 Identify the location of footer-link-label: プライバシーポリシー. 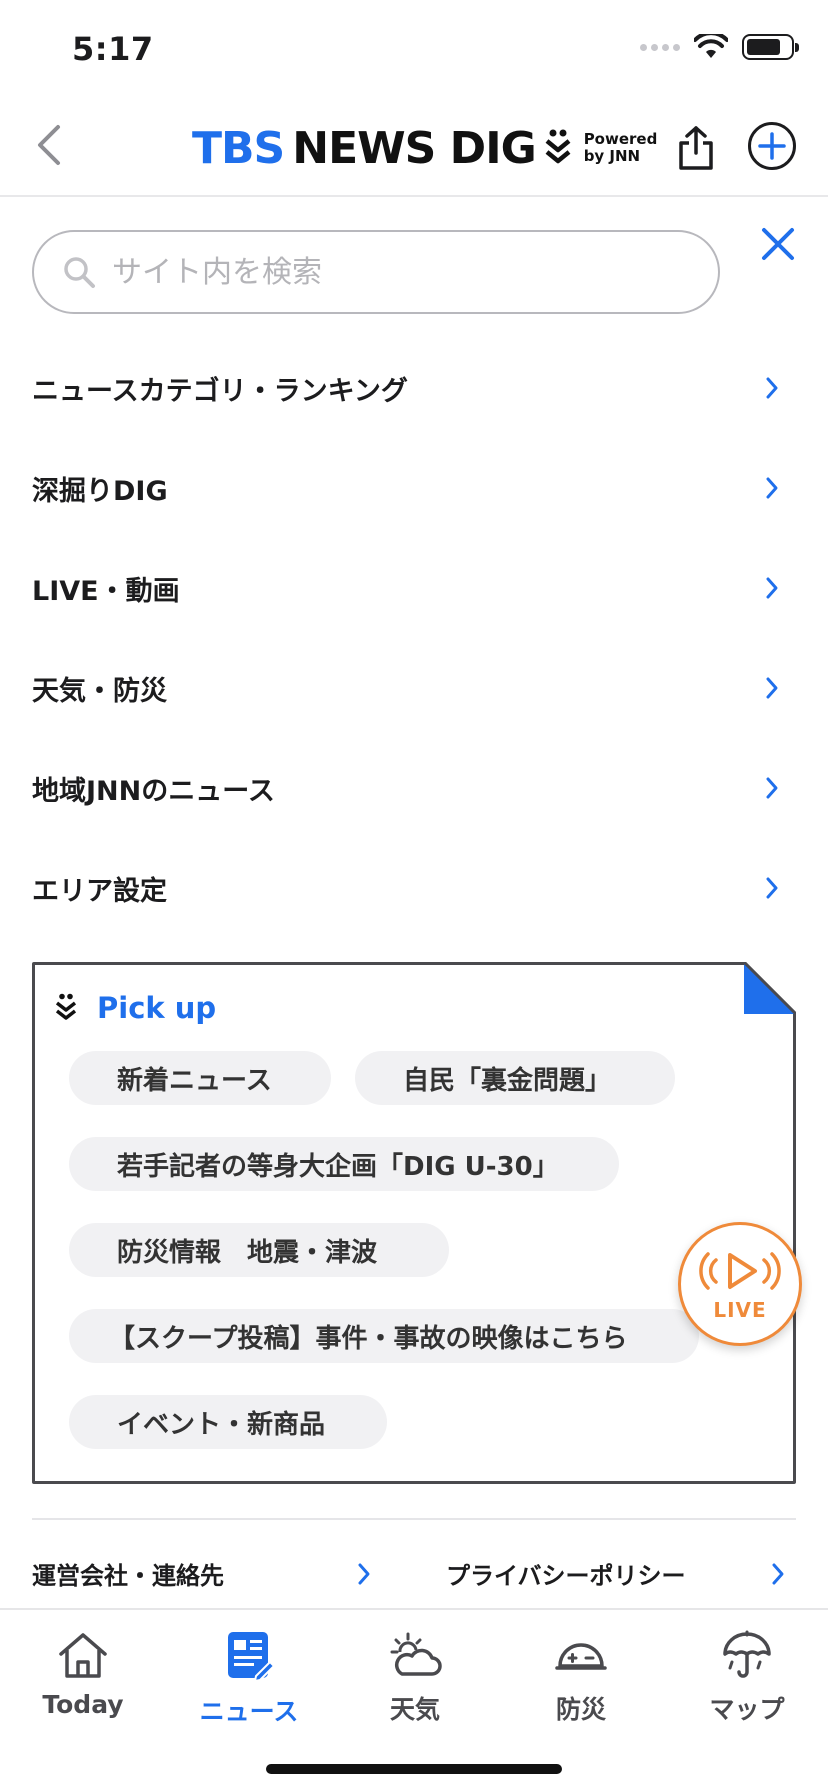
(566, 1576).